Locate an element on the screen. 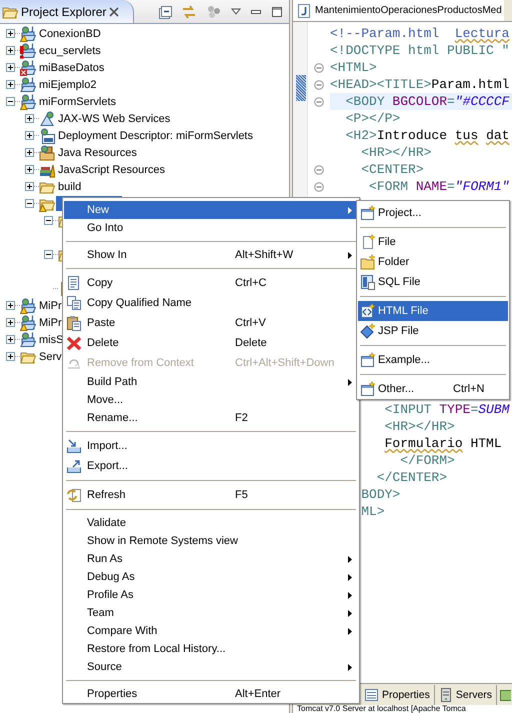 This screenshot has width=512, height=713. code-line: <!--Param.html Lectura is located at coordinates (420, 33).